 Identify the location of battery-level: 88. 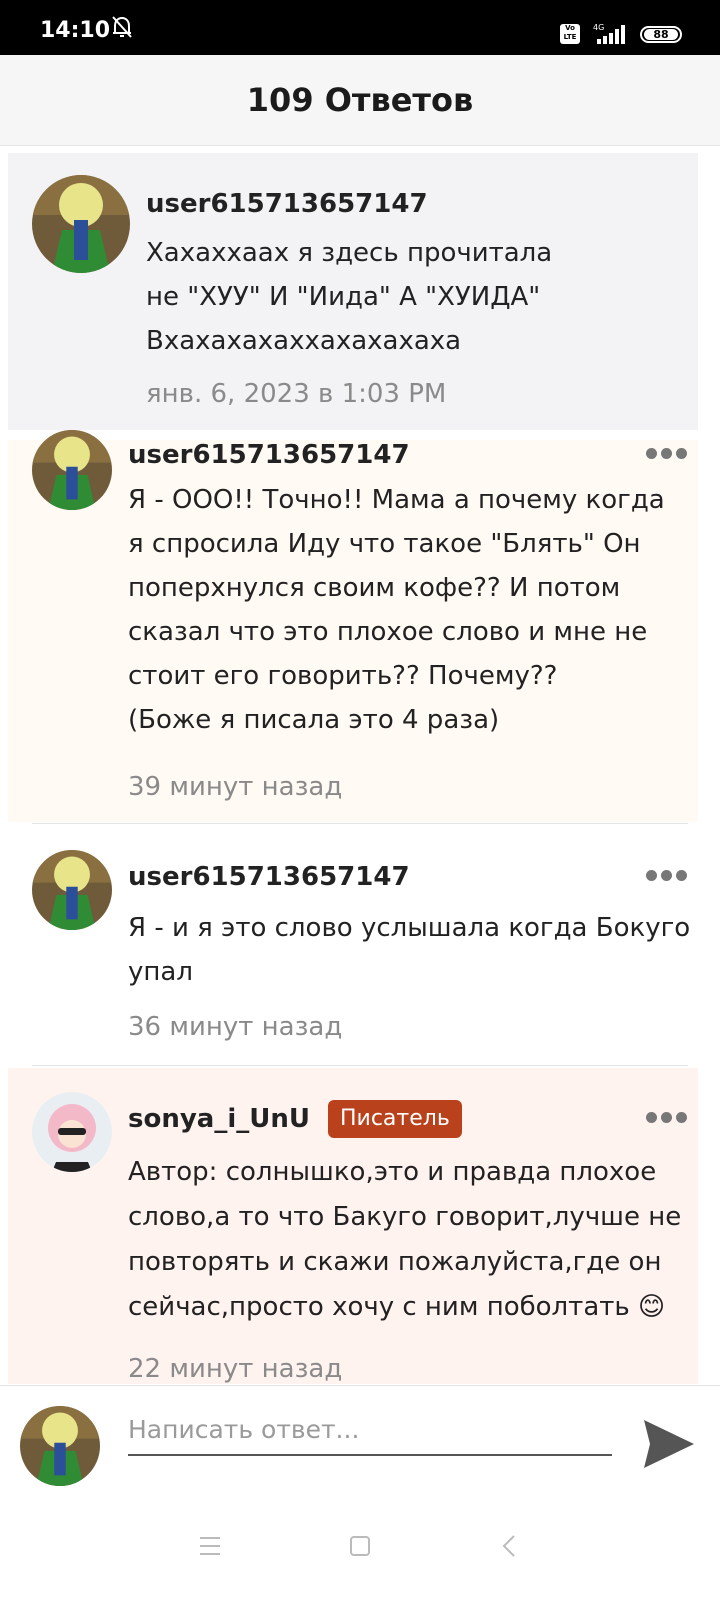
(661, 35).